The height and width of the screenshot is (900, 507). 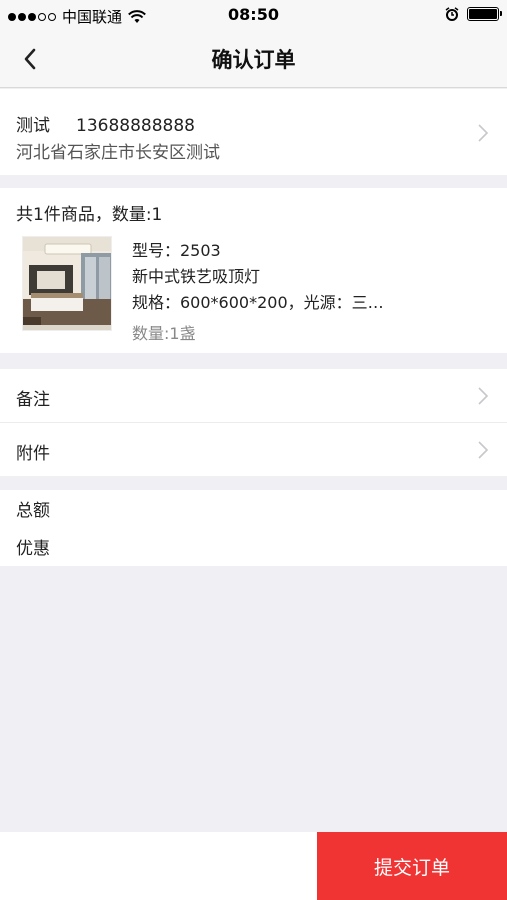 I want to click on battery-icon, so click(x=484, y=14).